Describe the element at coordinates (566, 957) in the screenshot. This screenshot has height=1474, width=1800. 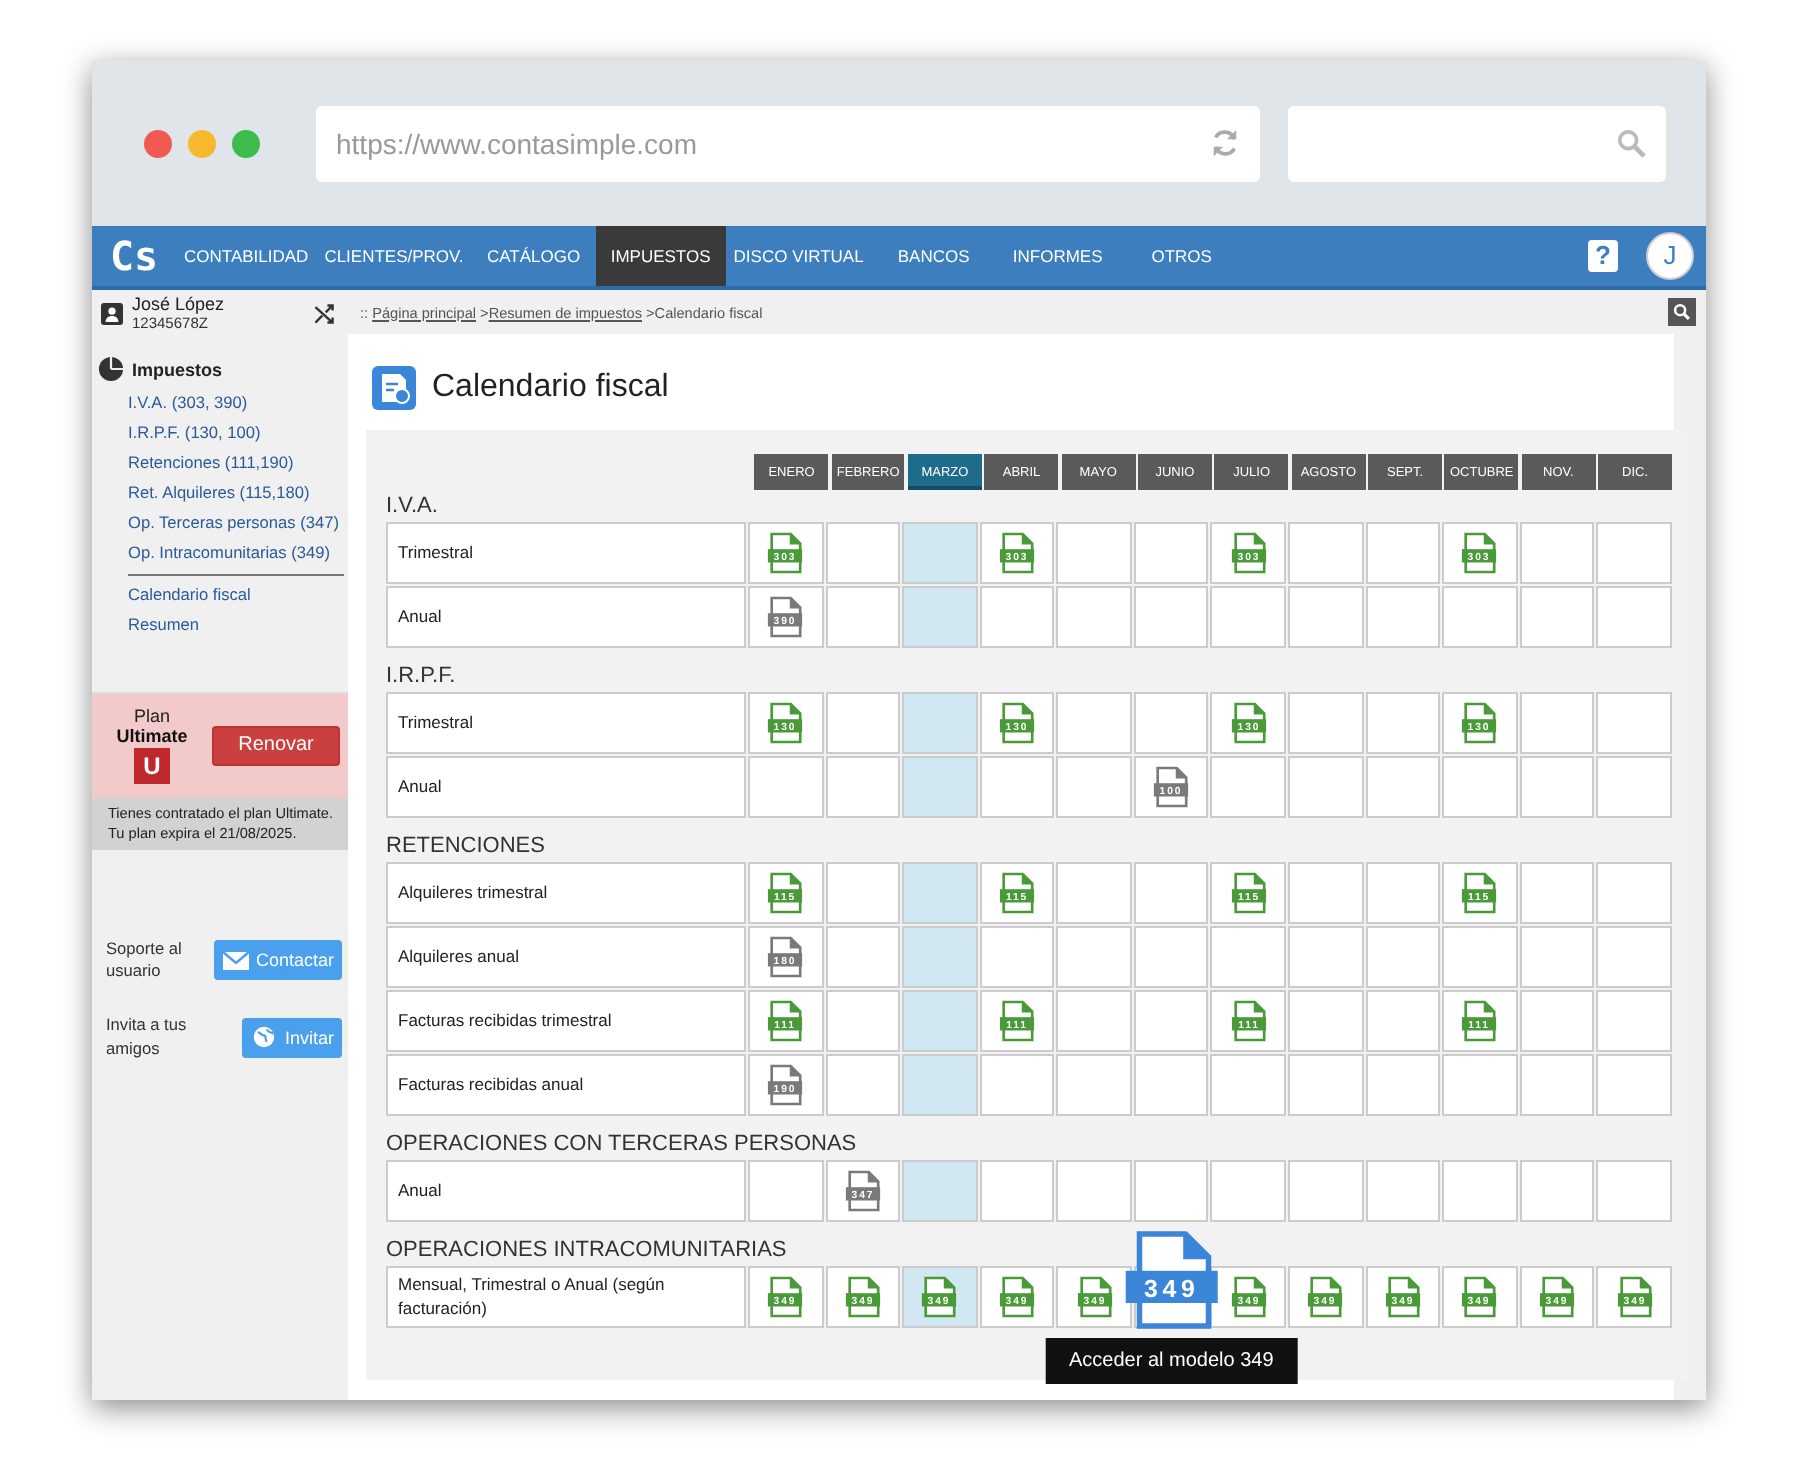
I see `row-label: Alquileres anual` at that location.